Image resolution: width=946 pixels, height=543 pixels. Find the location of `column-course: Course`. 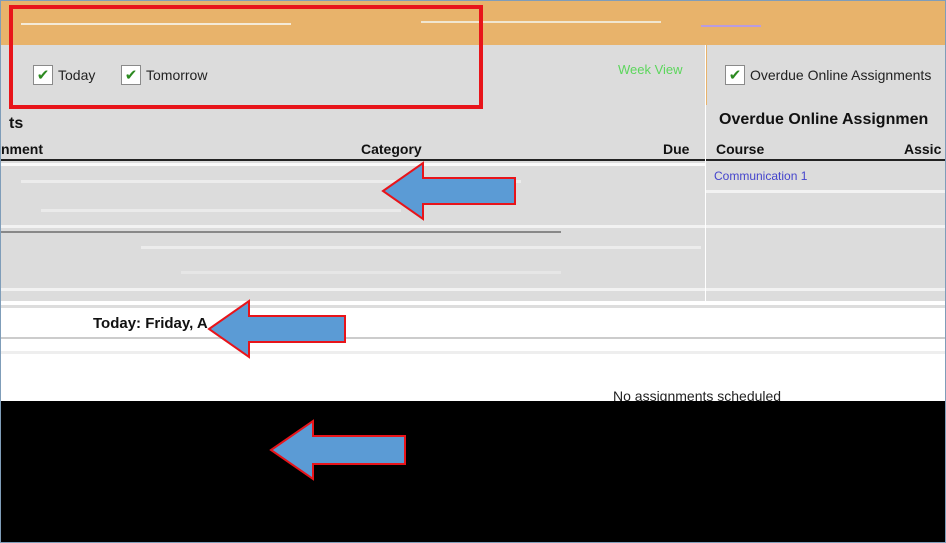

column-course: Course is located at coordinates (740, 149).